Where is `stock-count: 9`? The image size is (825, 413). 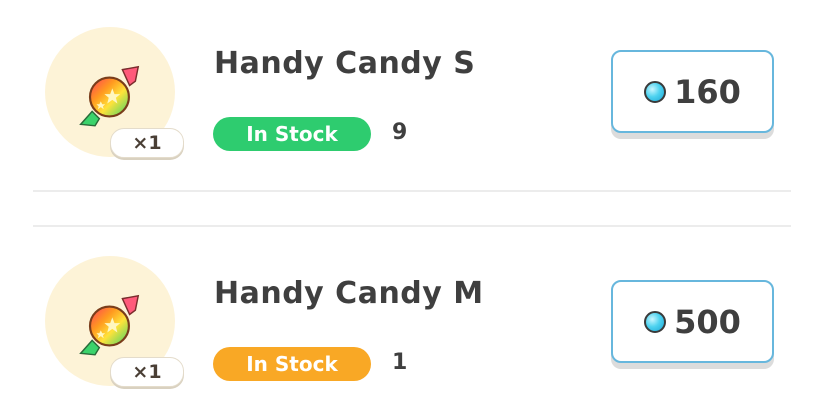 stock-count: 9 is located at coordinates (400, 132).